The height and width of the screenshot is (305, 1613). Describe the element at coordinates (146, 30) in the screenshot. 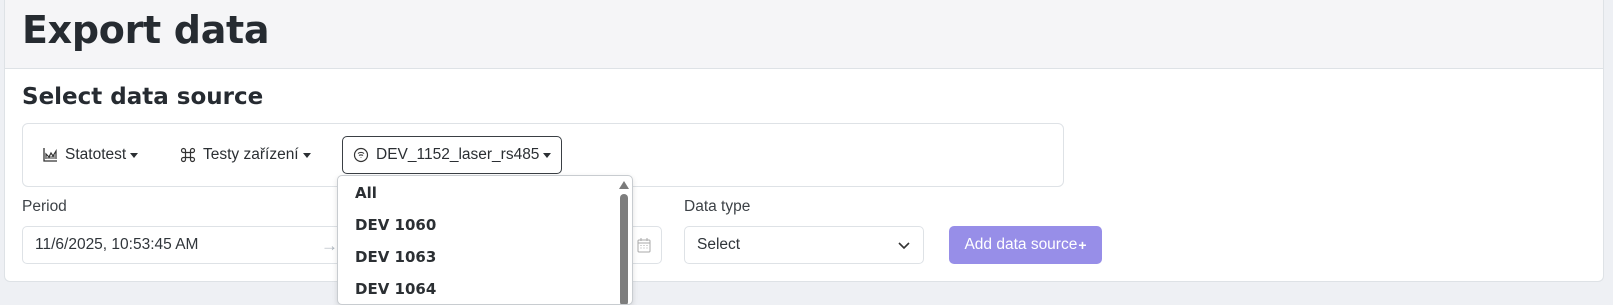

I see `page-title: Export data` at that location.